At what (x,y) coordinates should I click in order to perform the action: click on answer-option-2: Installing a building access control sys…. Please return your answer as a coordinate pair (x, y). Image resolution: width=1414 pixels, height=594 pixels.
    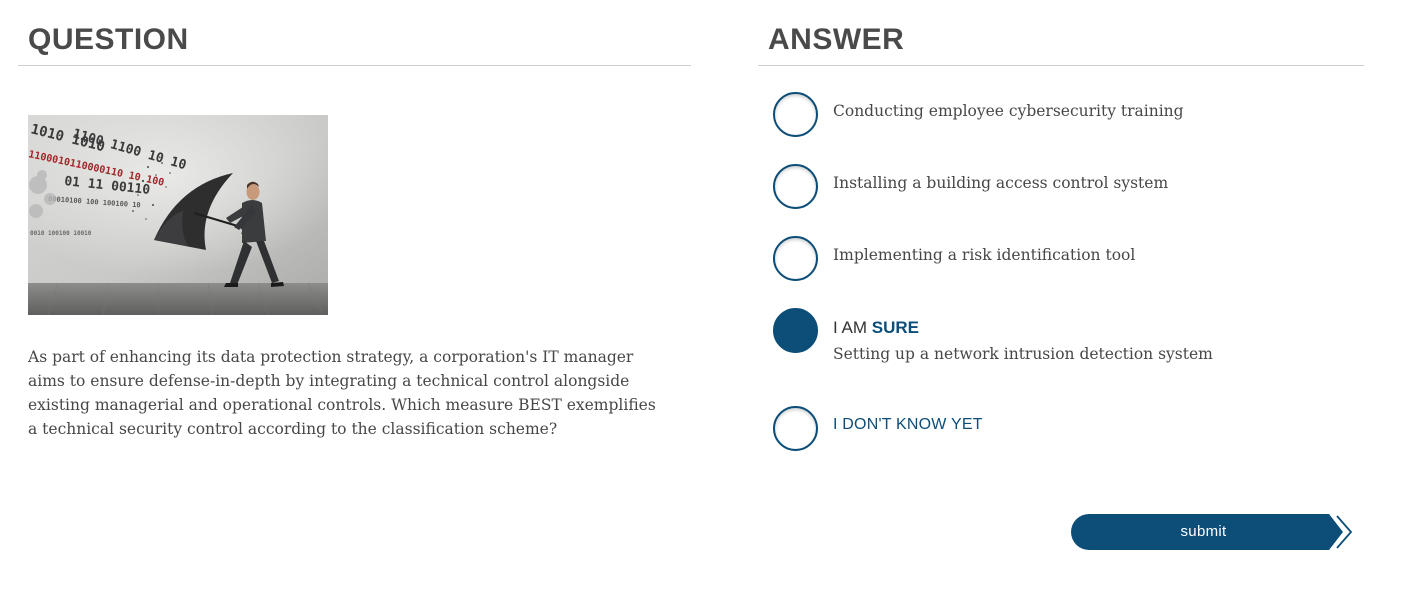
    Looking at the image, I should click on (1053, 187).